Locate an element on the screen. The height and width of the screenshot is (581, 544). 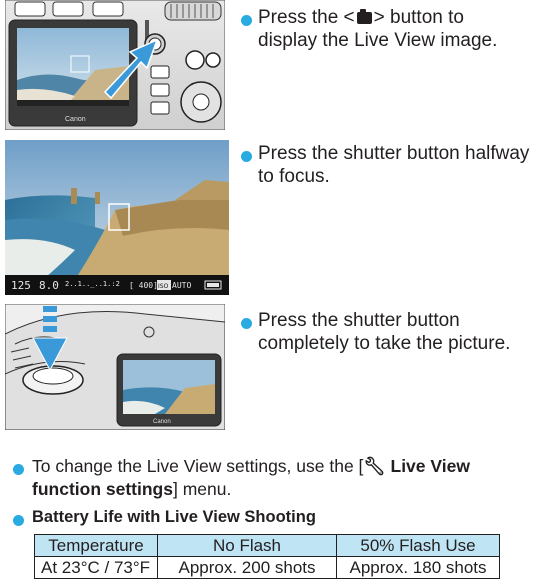
step-2-bullet is located at coordinates (246, 156).